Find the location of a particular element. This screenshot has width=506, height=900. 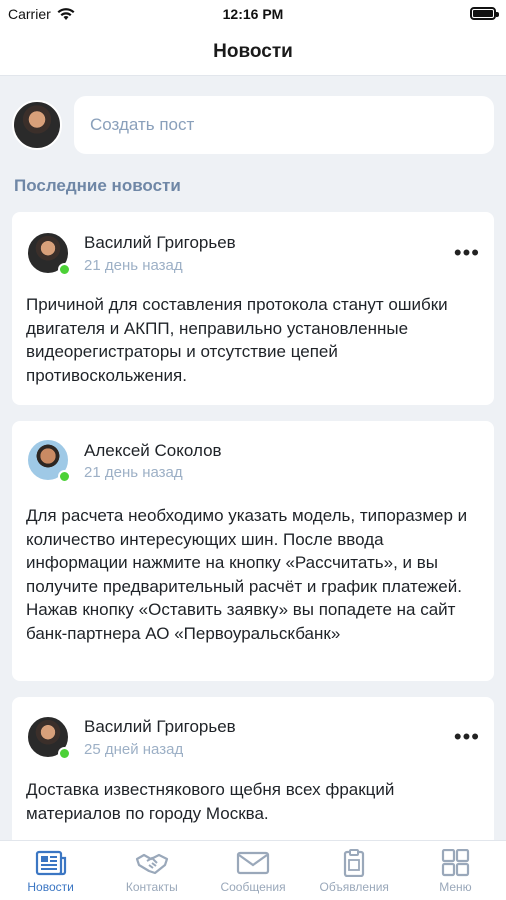

tab-label: Сообщения is located at coordinates (253, 887).